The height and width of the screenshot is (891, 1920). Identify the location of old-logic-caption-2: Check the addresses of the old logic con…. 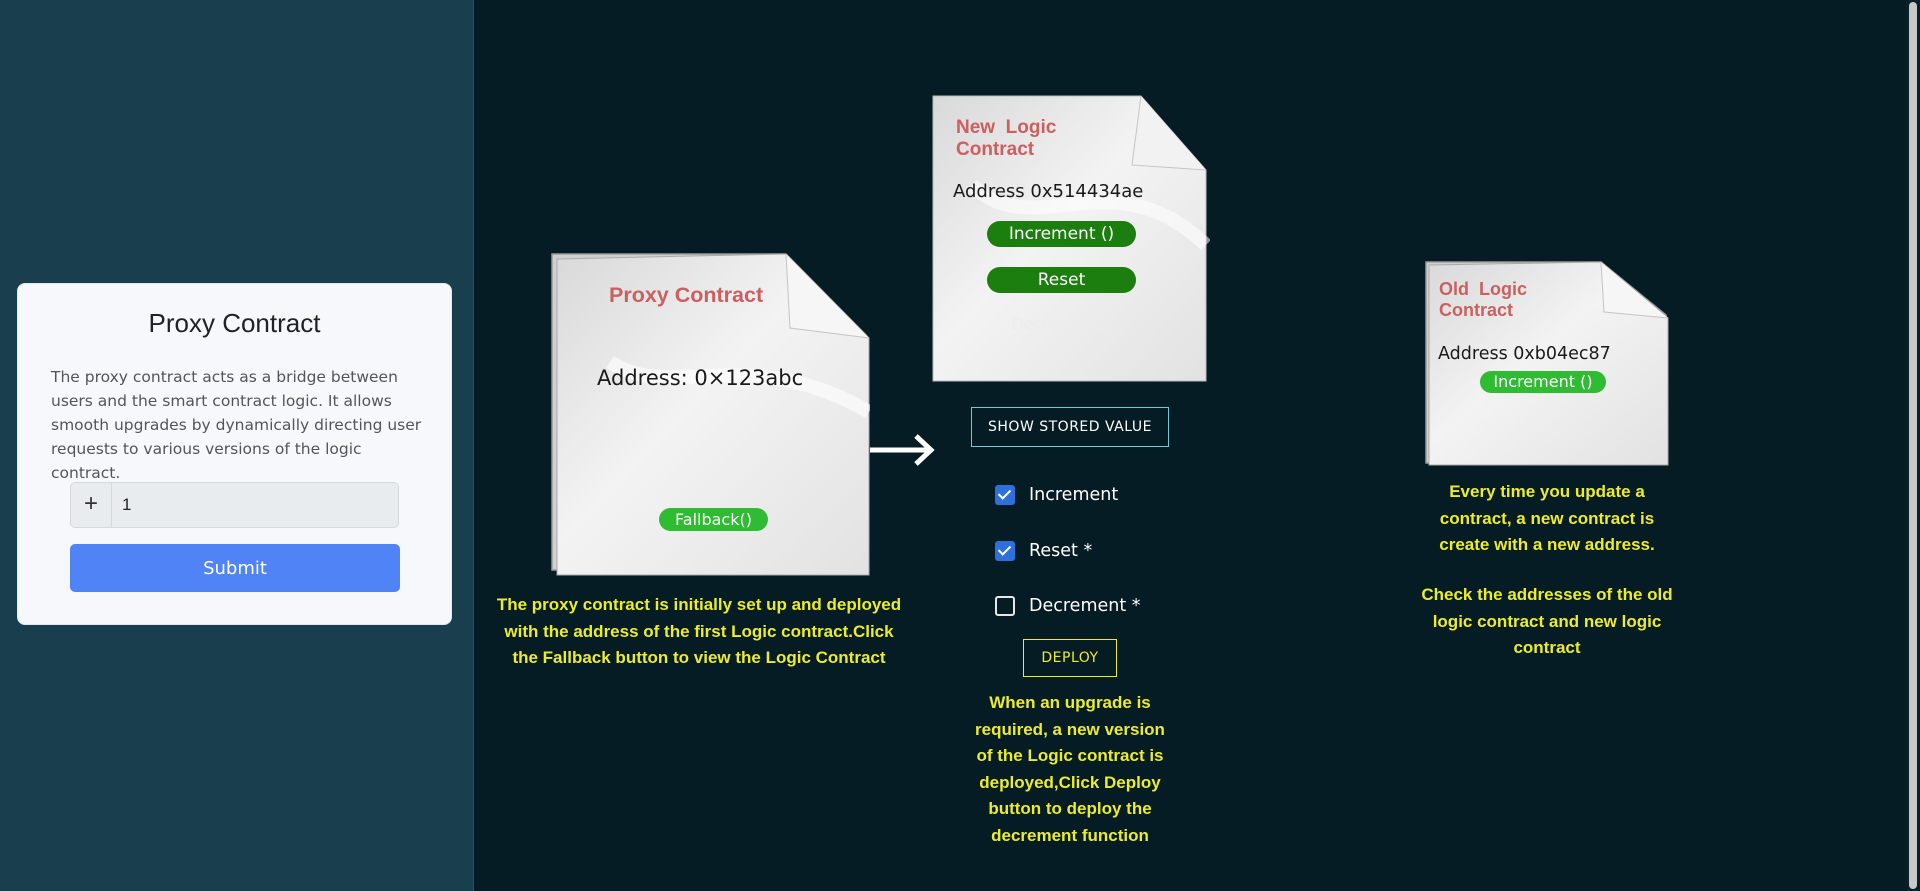
(1547, 621).